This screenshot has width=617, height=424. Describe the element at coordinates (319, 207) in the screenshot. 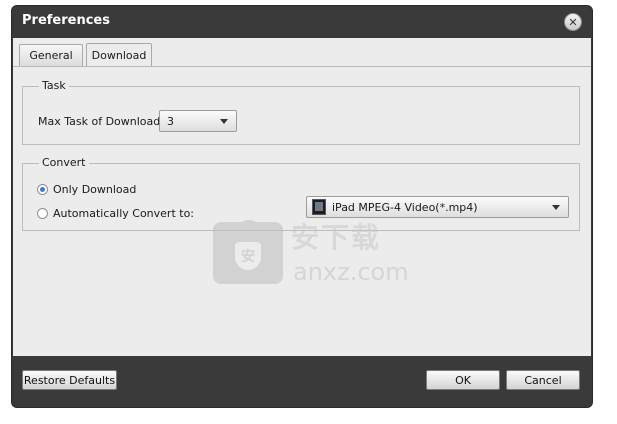

I see `video-format-icon` at that location.